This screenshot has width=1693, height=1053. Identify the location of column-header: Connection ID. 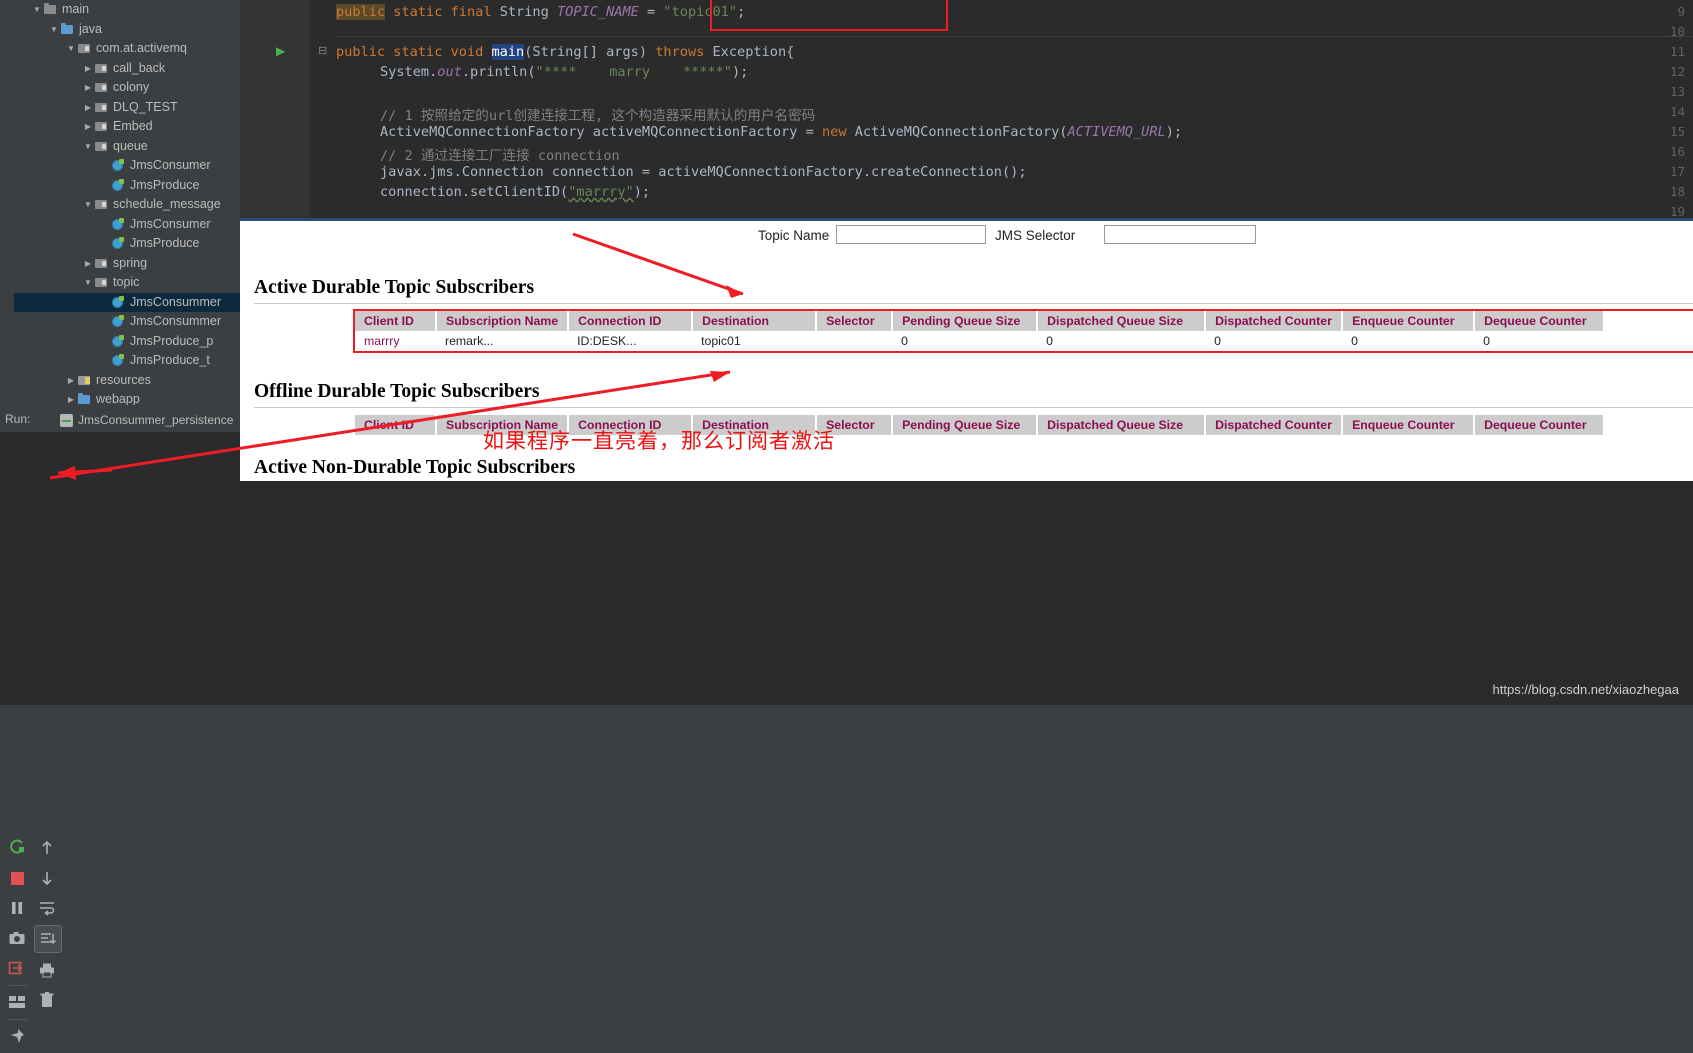
(631, 321).